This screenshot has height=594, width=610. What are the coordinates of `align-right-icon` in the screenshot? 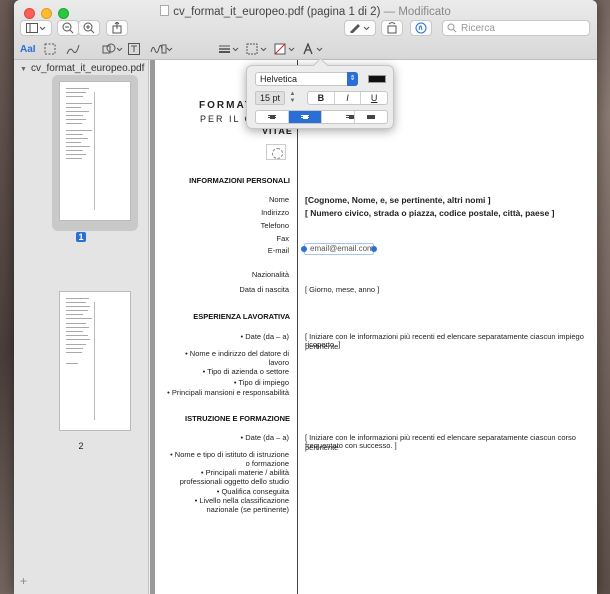 It's located at (338, 117).